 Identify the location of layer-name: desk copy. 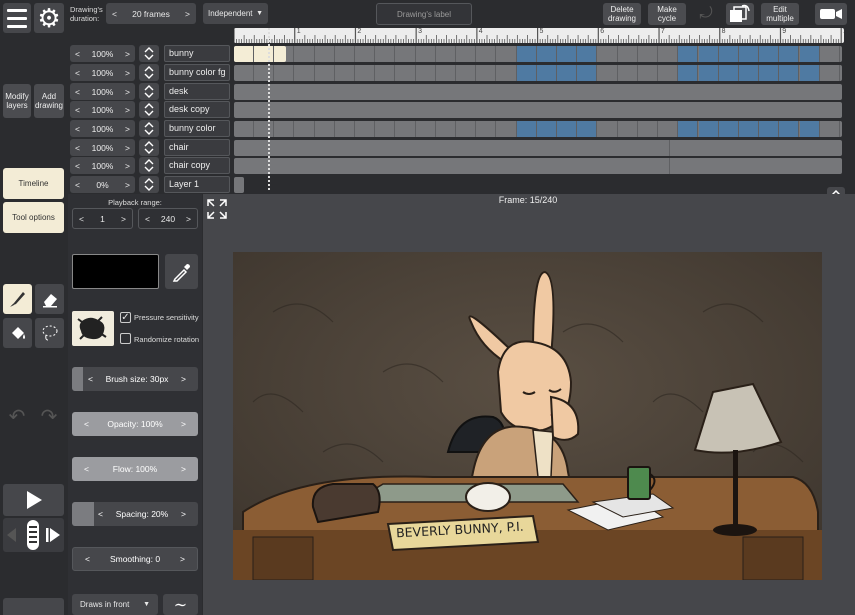
(197, 109).